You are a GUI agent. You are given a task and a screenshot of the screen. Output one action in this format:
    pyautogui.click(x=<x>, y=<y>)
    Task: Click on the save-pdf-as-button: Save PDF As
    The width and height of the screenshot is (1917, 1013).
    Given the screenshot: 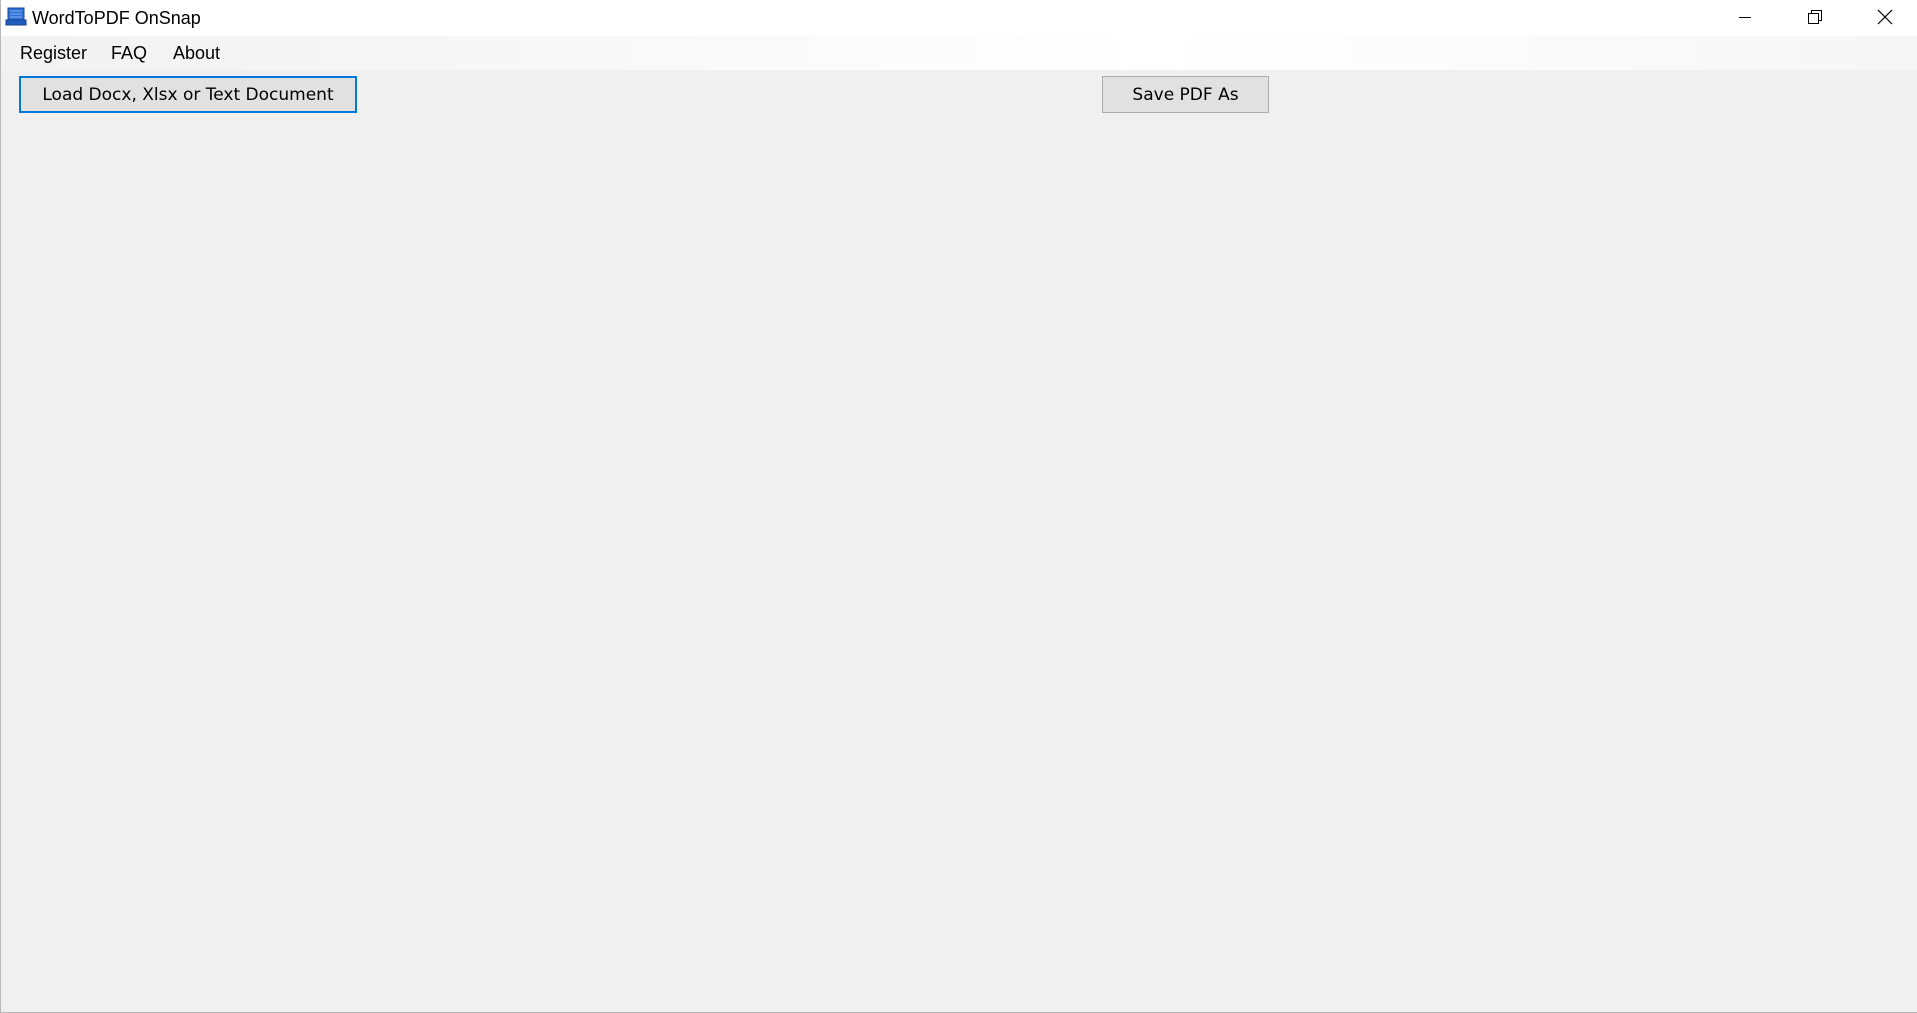 What is the action you would take?
    pyautogui.click(x=1185, y=94)
    